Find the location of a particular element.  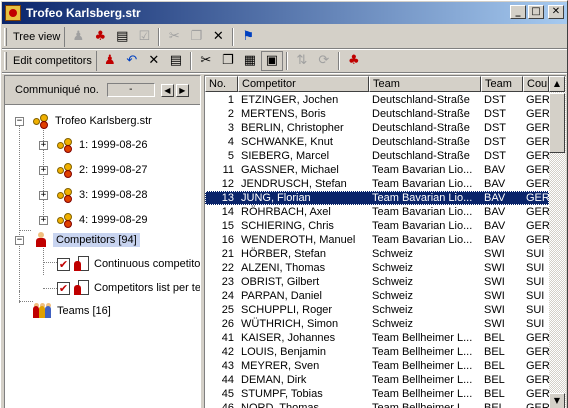

table-row: 5 SIEBERG, Marcel Deutschland-Straße DST GER is located at coordinates (377, 156).